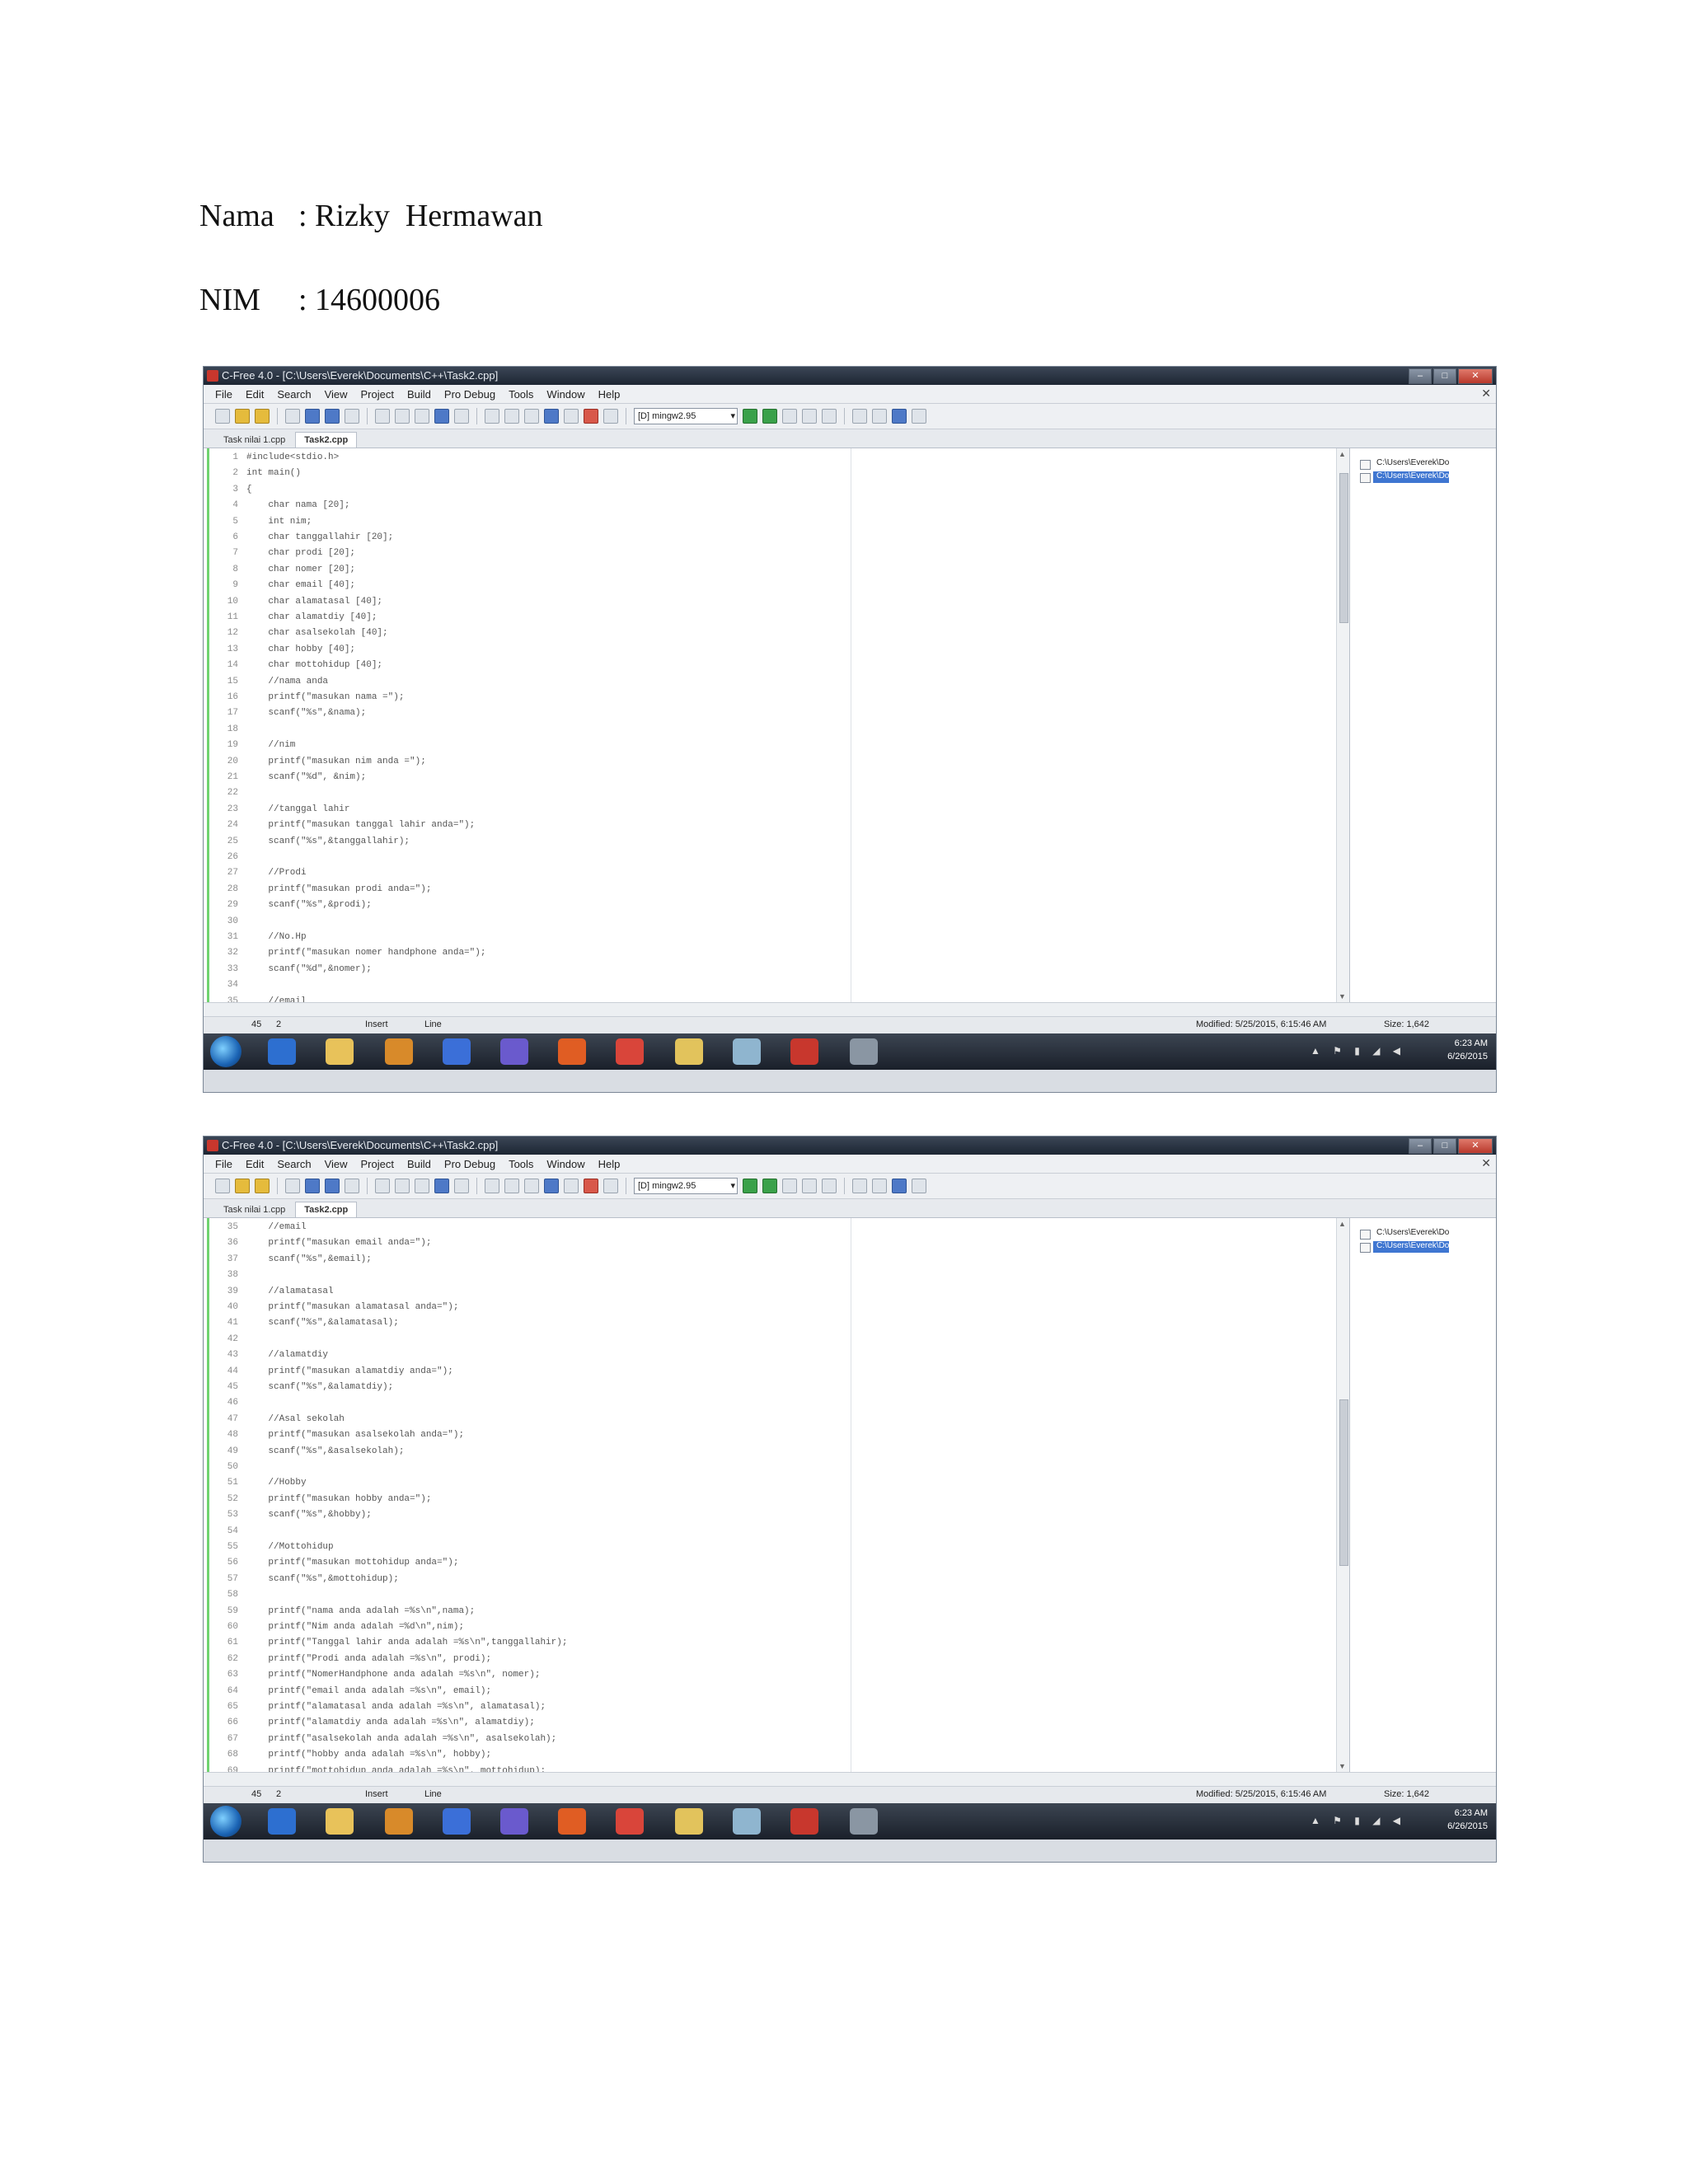 The image size is (1688, 2184). Describe the element at coordinates (804, 1821) in the screenshot. I see `cfree-taskbar-icon` at that location.